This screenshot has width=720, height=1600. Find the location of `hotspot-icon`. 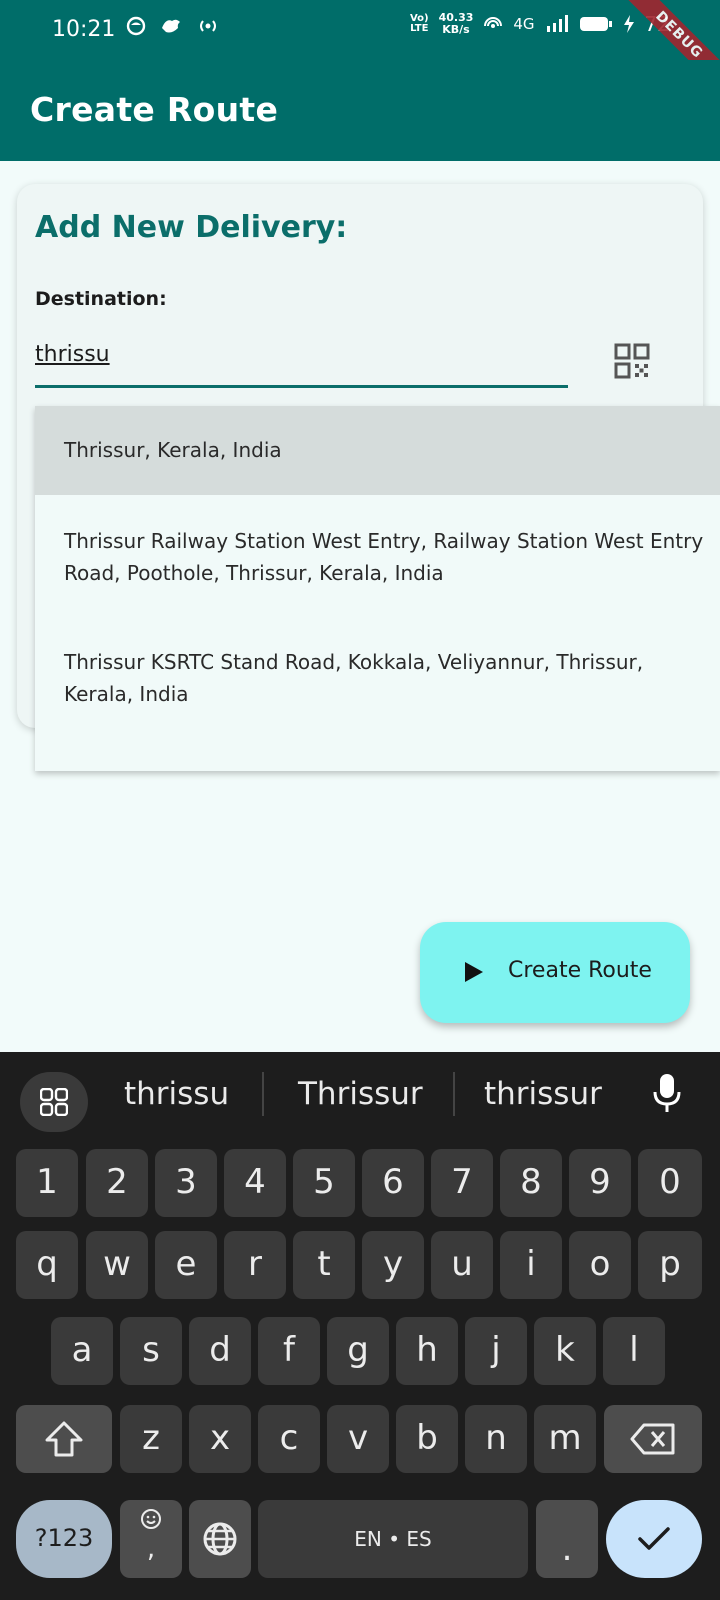

hotspot-icon is located at coordinates (208, 26).